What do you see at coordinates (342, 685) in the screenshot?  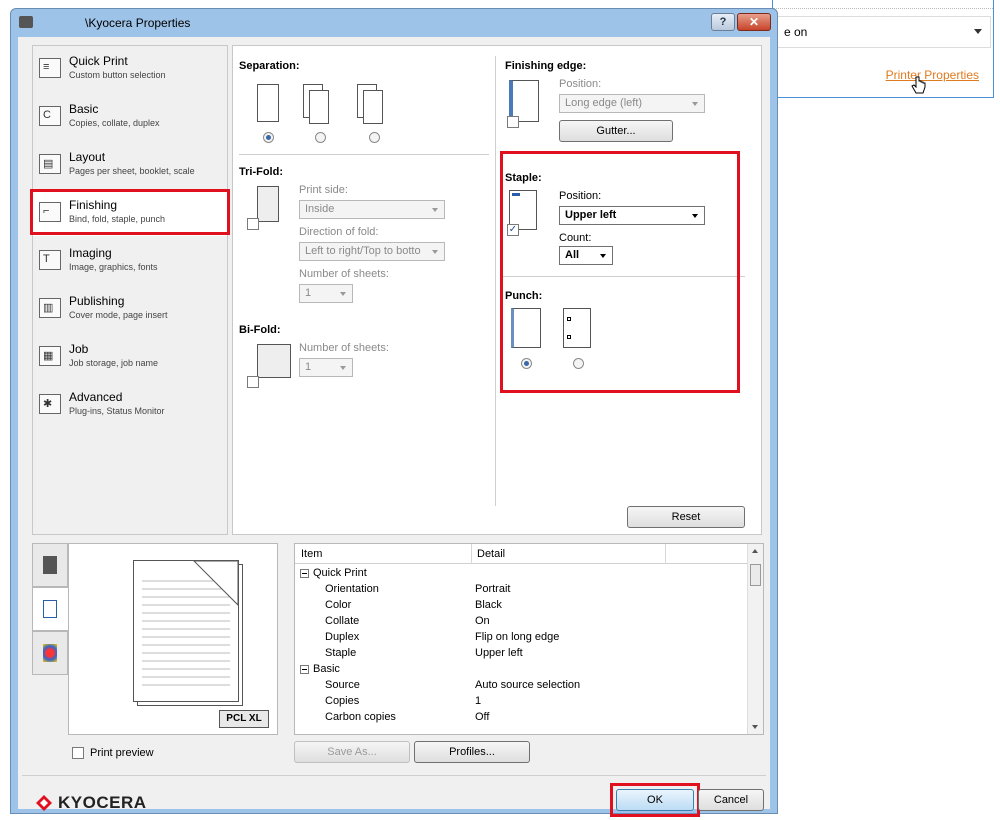 I see `table-cell-item: Source` at bounding box center [342, 685].